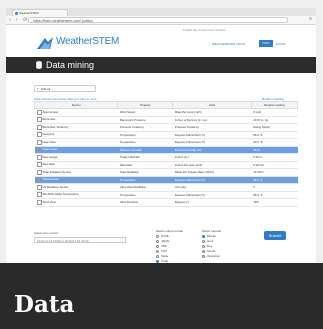  What do you see at coordinates (76, 112) in the screenshot?
I see `cell-sensor: Anemometer` at bounding box center [76, 112].